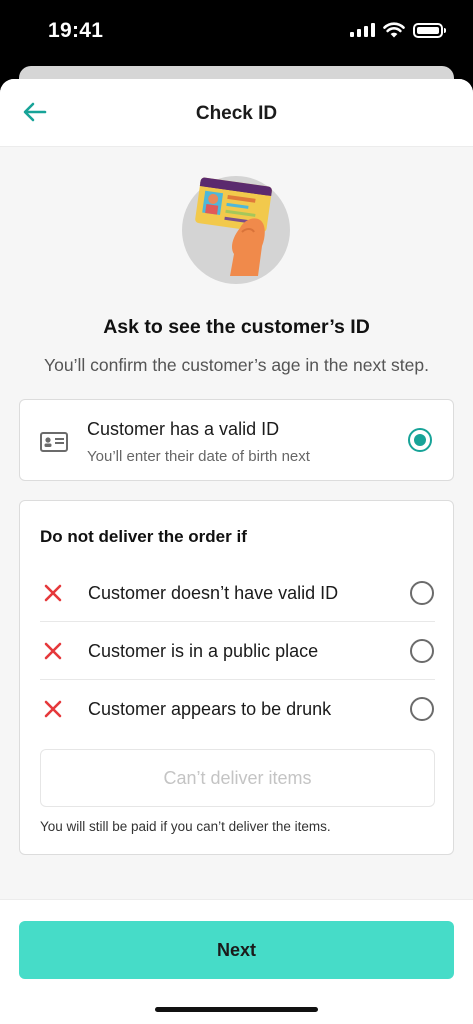 This screenshot has width=473, height=1024. Describe the element at coordinates (236, 230) in the screenshot. I see `id-card-hand-illustration` at that location.